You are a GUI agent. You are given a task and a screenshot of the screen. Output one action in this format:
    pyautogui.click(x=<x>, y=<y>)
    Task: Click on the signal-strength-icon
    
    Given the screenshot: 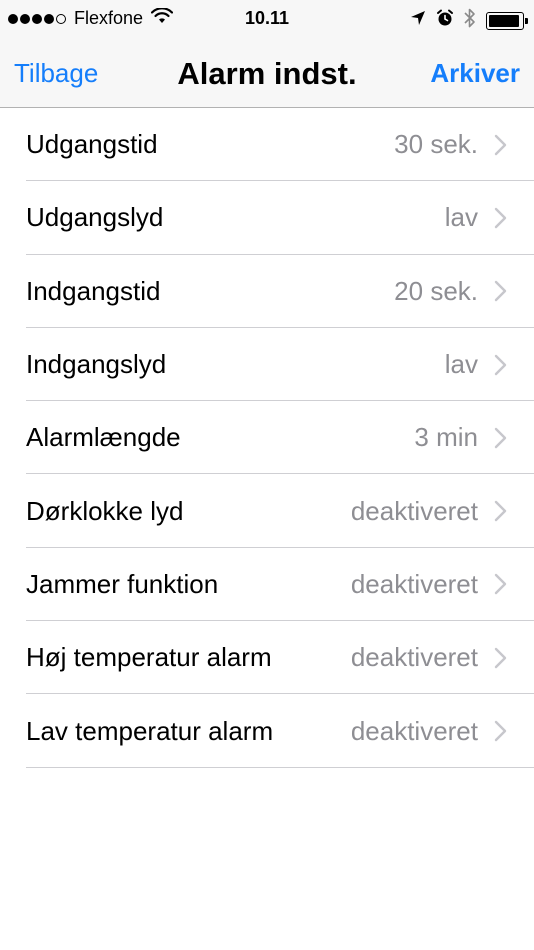 What is the action you would take?
    pyautogui.click(x=38, y=18)
    